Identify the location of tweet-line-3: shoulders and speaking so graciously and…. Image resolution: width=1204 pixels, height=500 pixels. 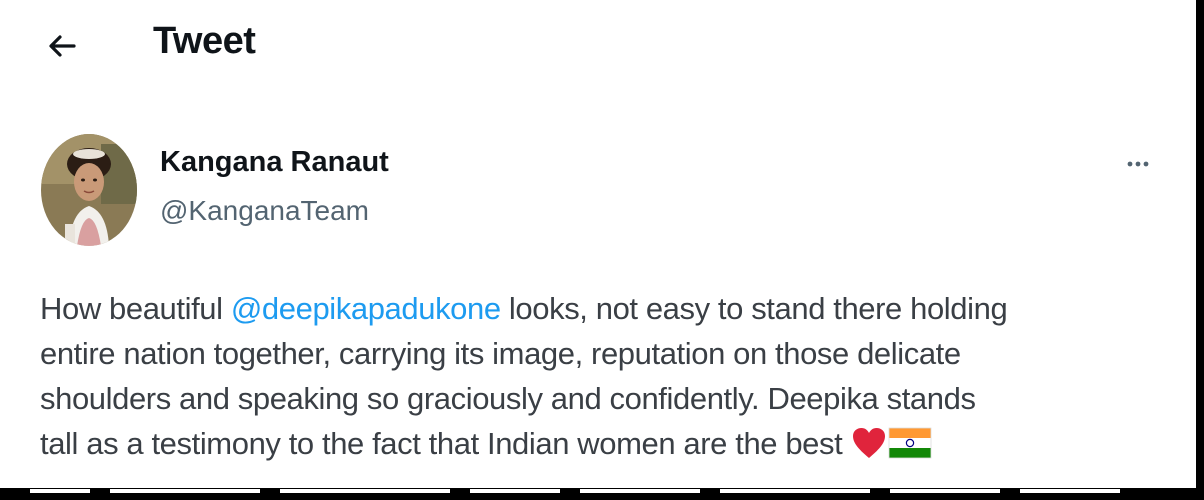
(508, 398).